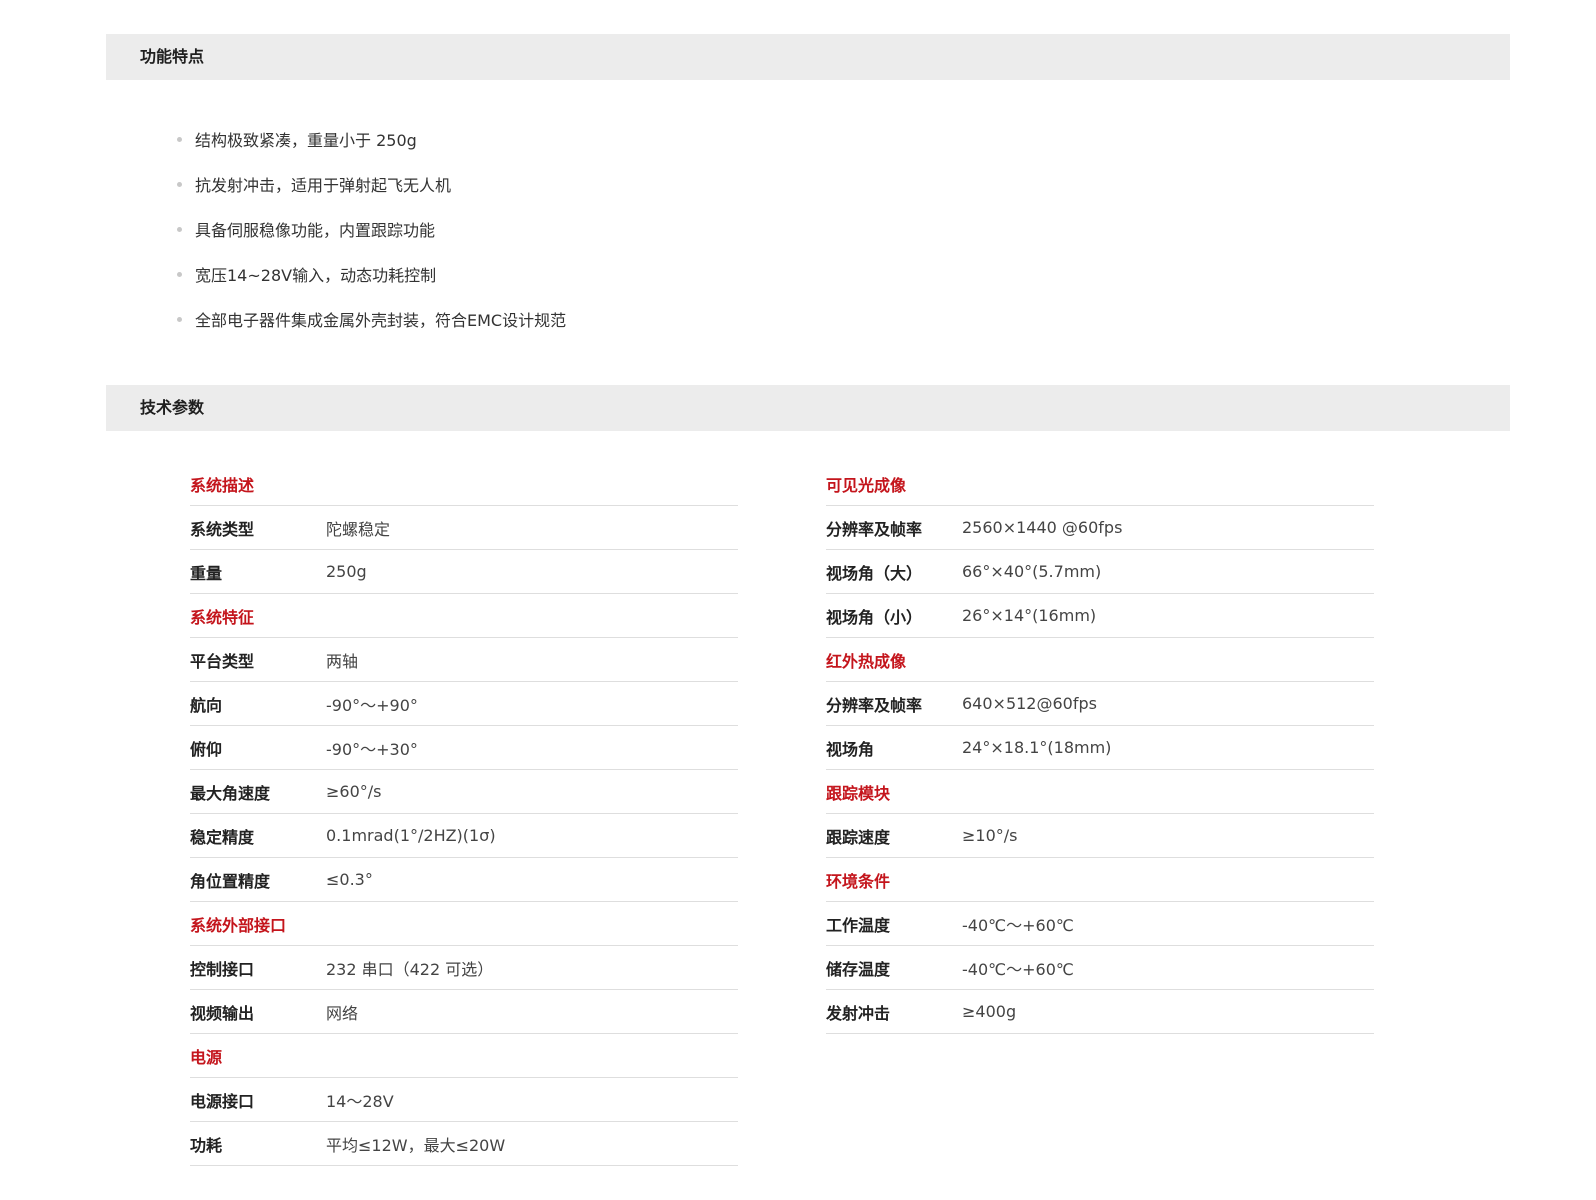  Describe the element at coordinates (858, 881) in the screenshot. I see `spec-group-title: 环境条件` at that location.